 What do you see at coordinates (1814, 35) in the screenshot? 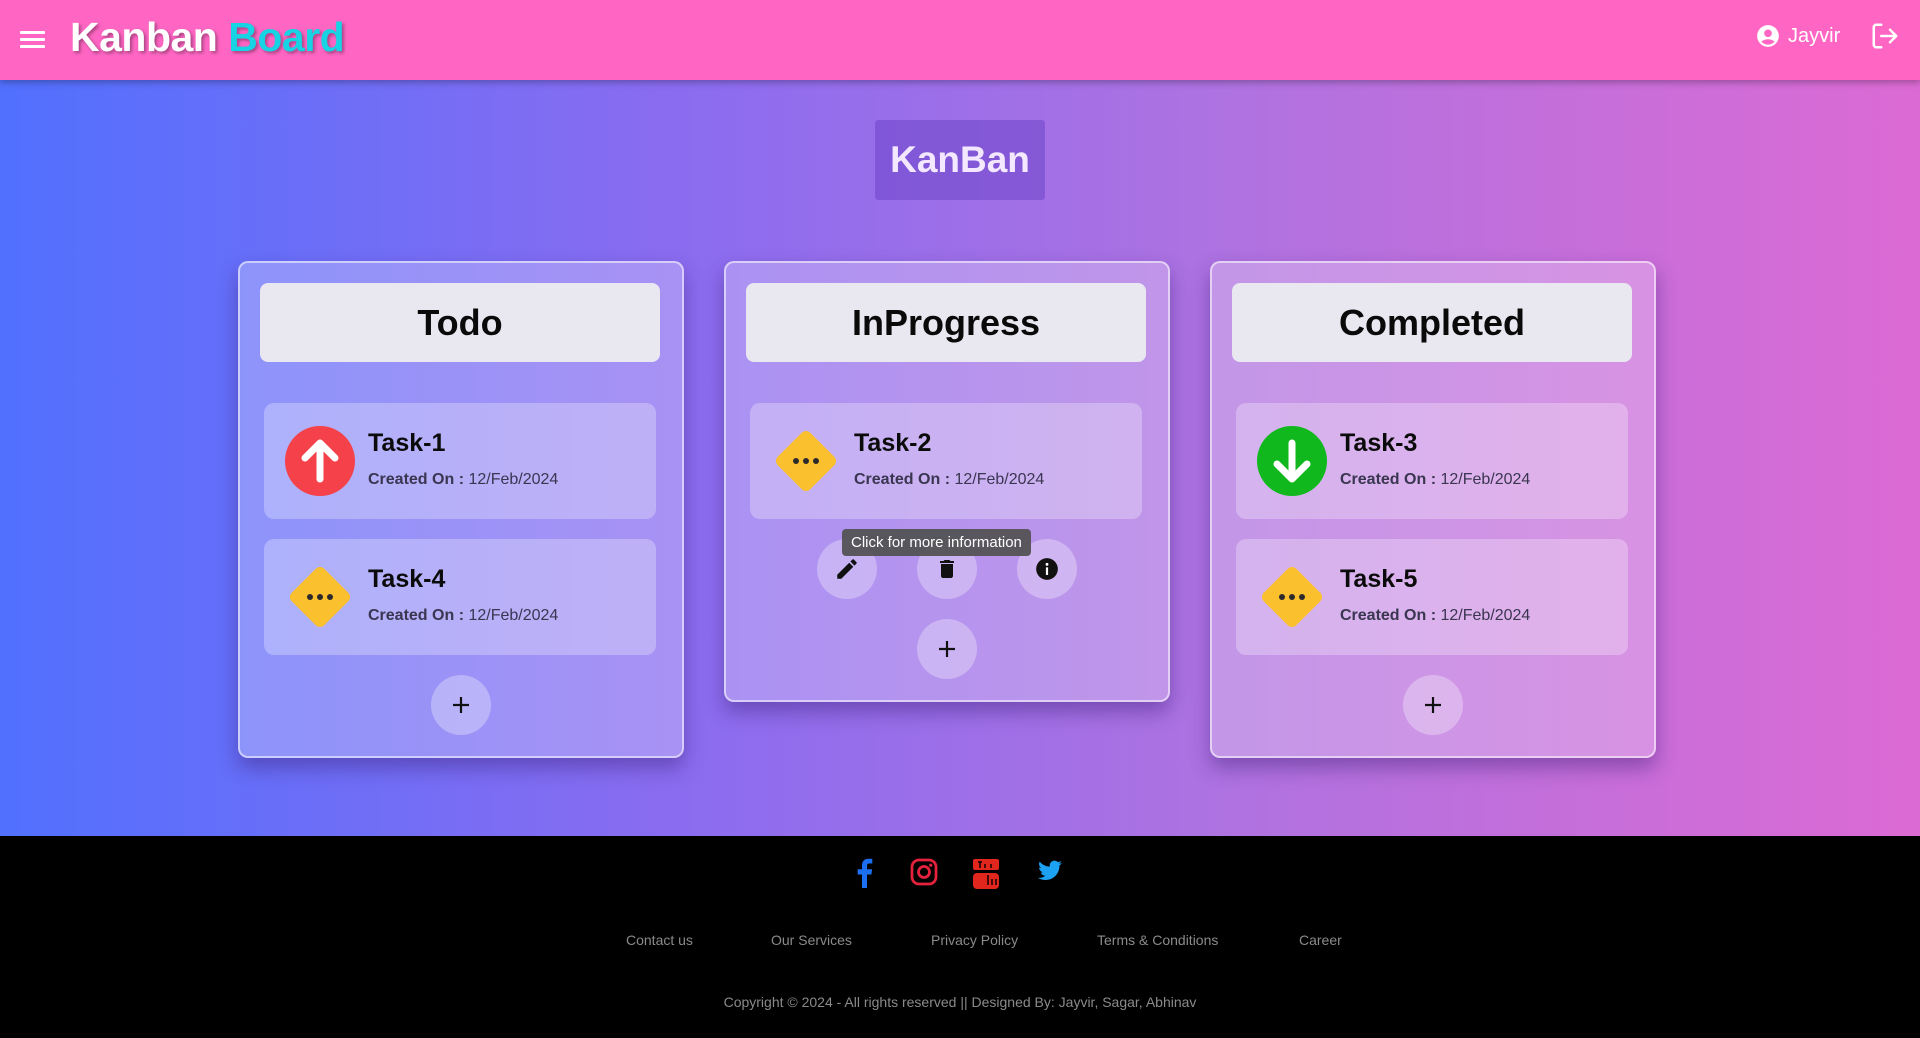
I see `username-label: Jayvir` at bounding box center [1814, 35].